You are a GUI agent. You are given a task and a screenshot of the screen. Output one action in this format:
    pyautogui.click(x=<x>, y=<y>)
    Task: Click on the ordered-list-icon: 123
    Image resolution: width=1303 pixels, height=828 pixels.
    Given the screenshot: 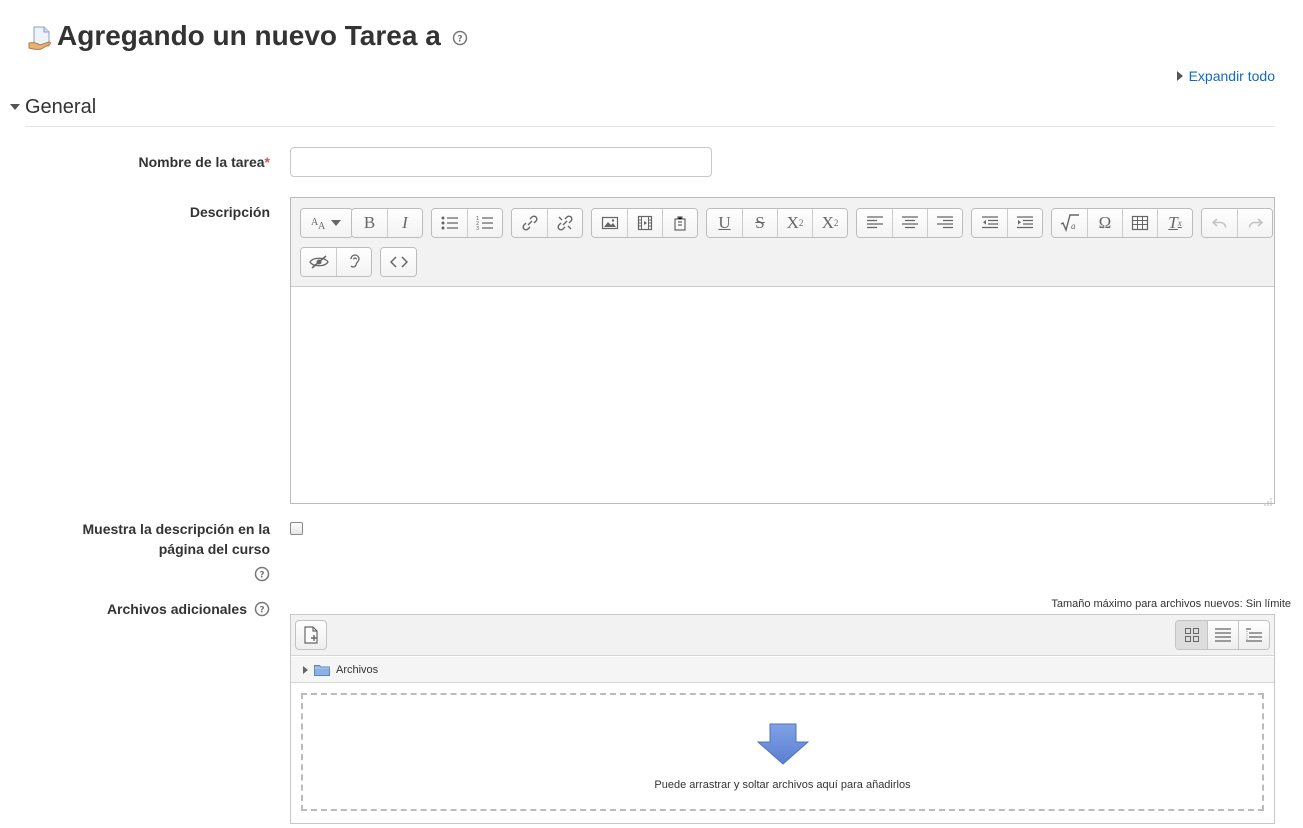 What is the action you would take?
    pyautogui.click(x=484, y=223)
    